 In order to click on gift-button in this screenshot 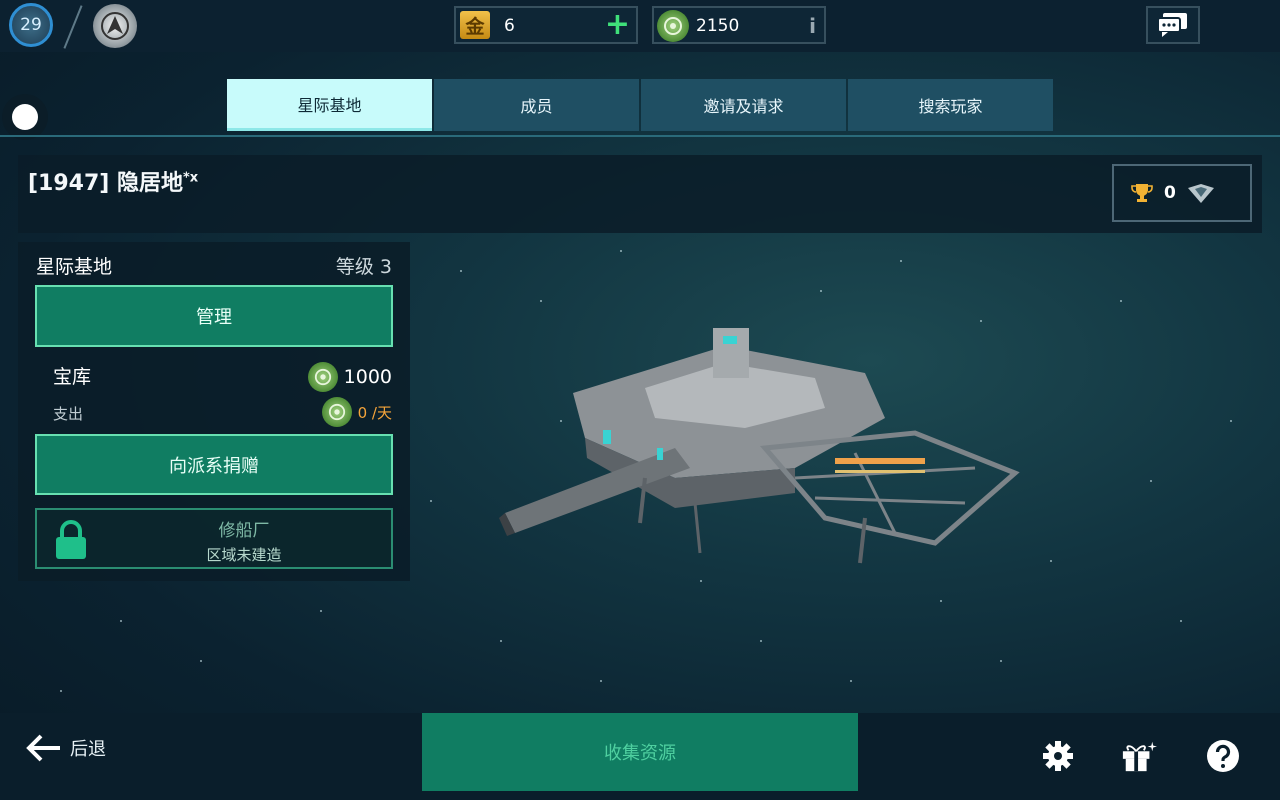, I will do `click(1139, 756)`.